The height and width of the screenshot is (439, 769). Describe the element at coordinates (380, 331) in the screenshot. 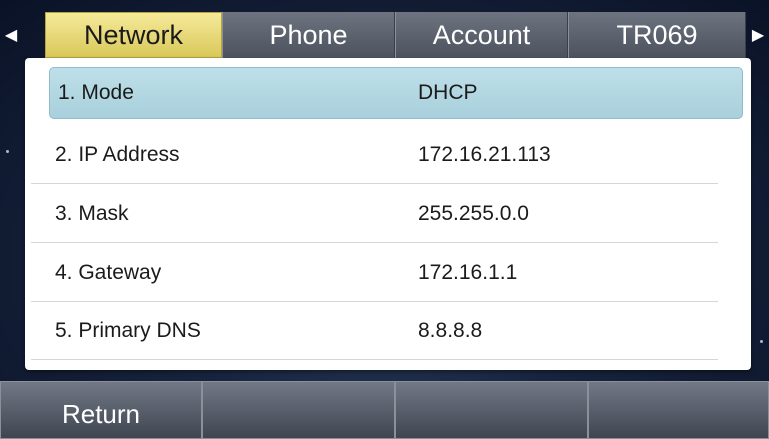

I see `setting-row-primary-dns: 5. Primary DNS 8.8.8.8` at that location.